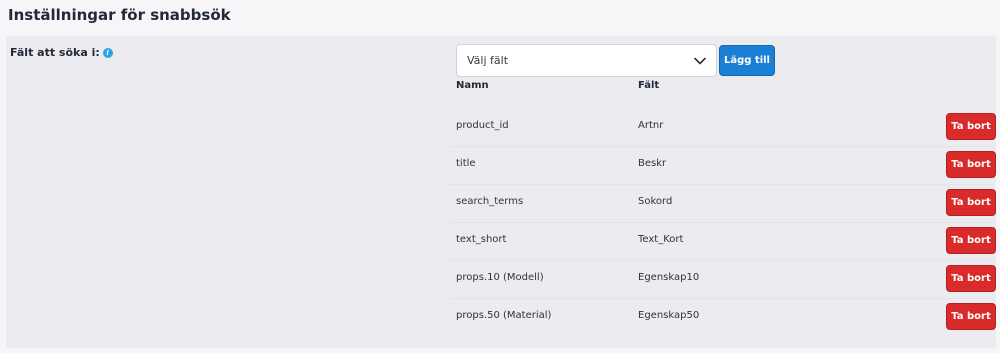 This screenshot has height=353, width=1000. I want to click on row-field: Egenskap50, so click(669, 315).